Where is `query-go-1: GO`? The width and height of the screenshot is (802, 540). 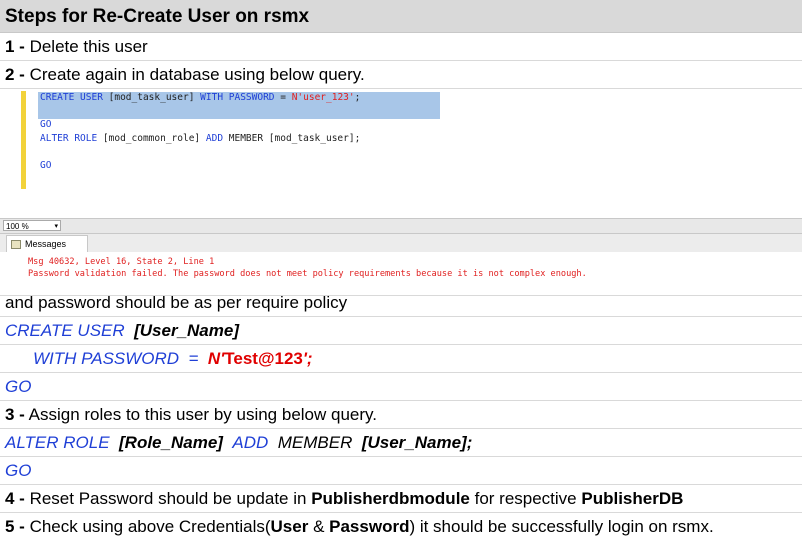
query-go-1: GO is located at coordinates (401, 387).